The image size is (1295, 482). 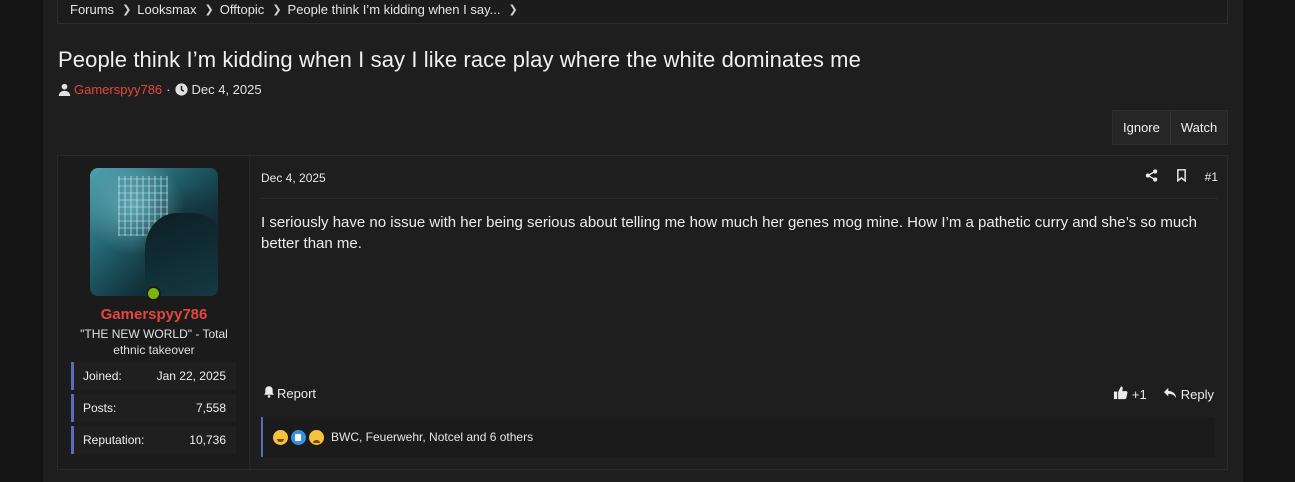 I want to click on reply-button: Reply, so click(x=1188, y=394).